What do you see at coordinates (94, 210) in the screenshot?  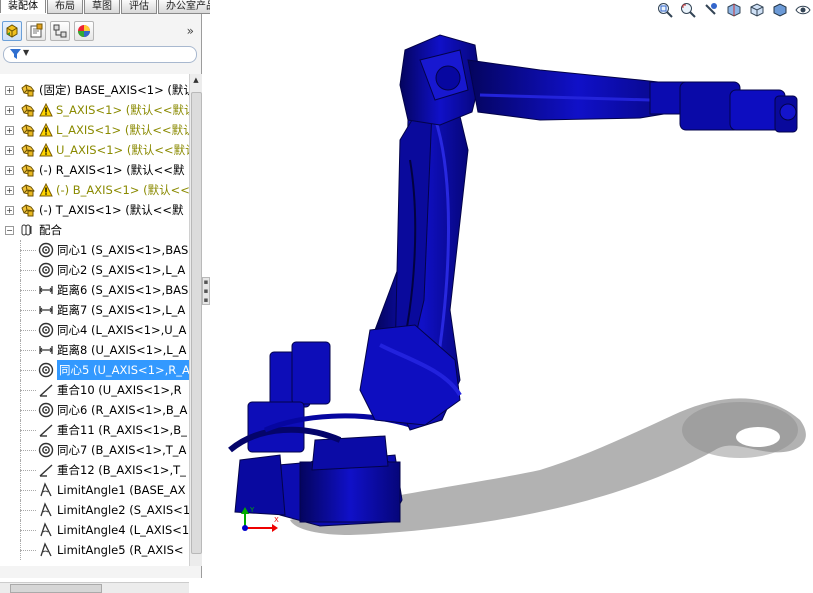 I see `tree-row: + (-) T_AXIS<1> (默认<<默` at bounding box center [94, 210].